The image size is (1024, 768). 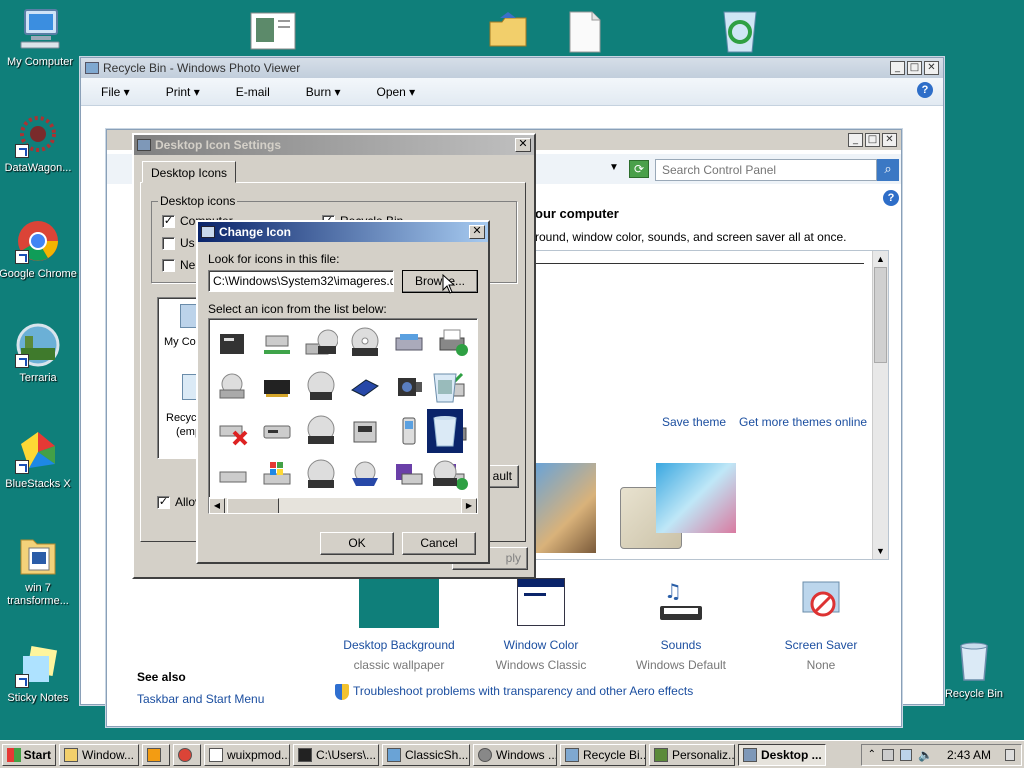 I want to click on drive-flat-icon, so click(x=233, y=475).